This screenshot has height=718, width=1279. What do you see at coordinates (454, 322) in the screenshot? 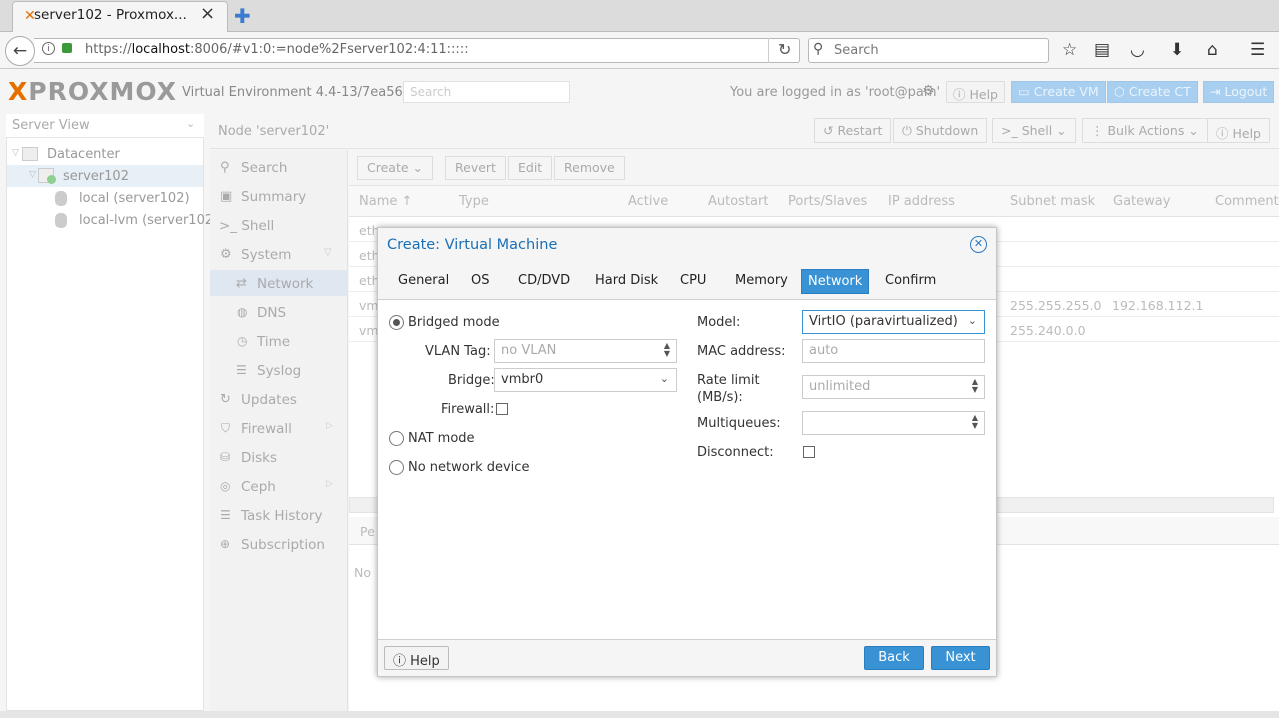
I see `bridged-mode-label: Bridged mode` at bounding box center [454, 322].